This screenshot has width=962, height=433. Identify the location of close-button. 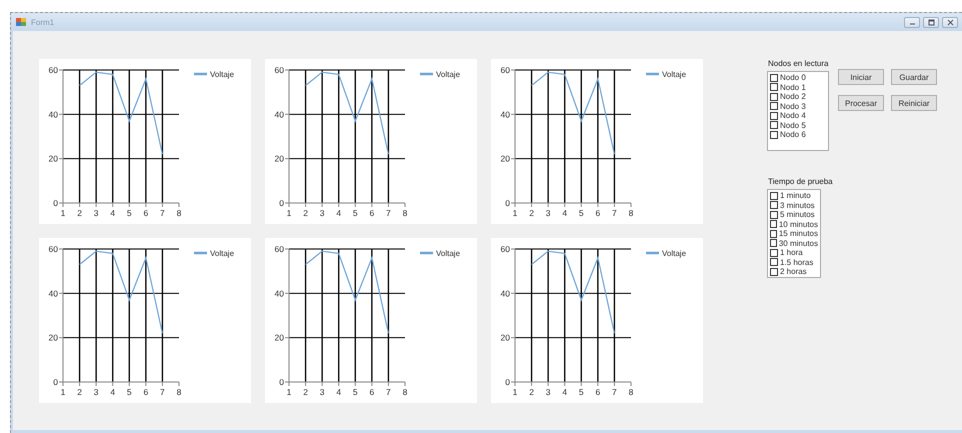
(950, 22).